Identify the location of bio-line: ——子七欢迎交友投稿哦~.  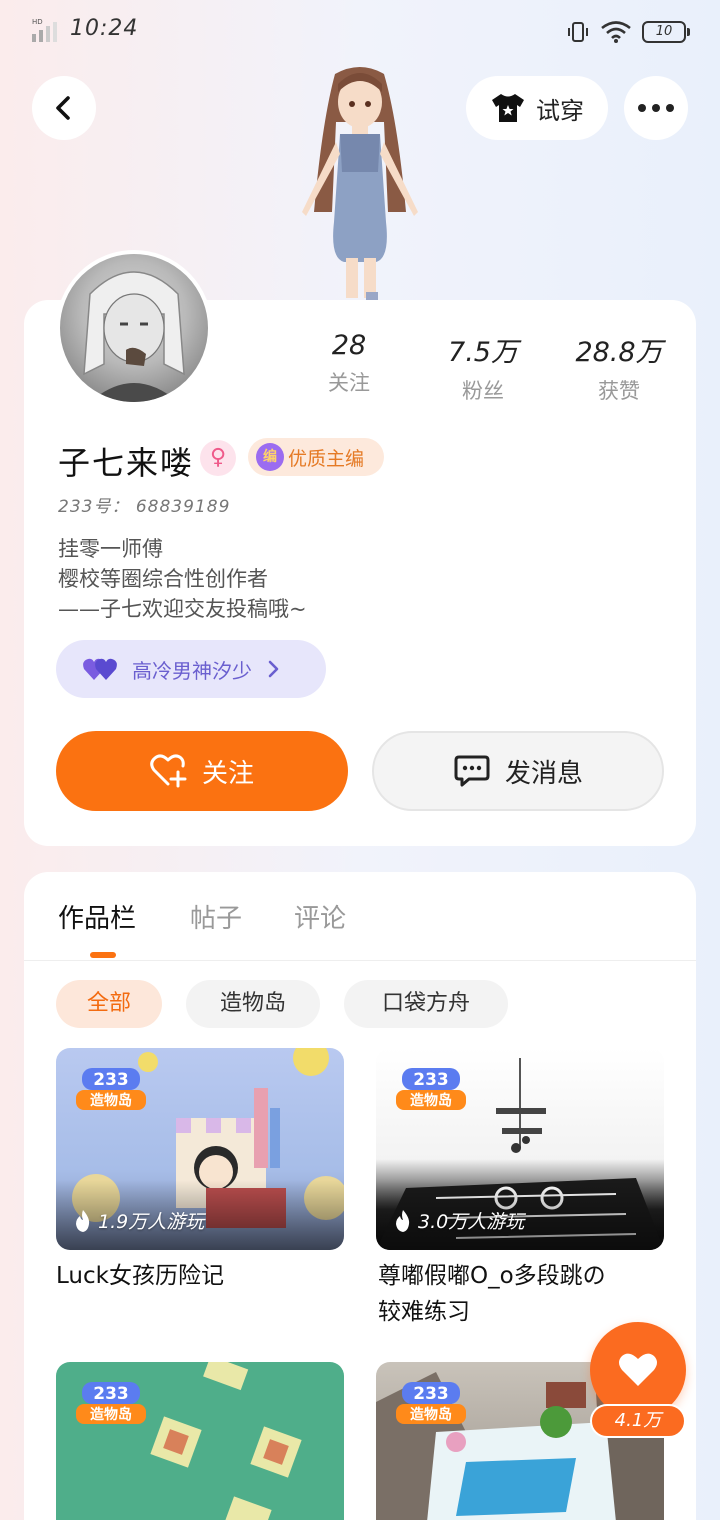
(182, 609).